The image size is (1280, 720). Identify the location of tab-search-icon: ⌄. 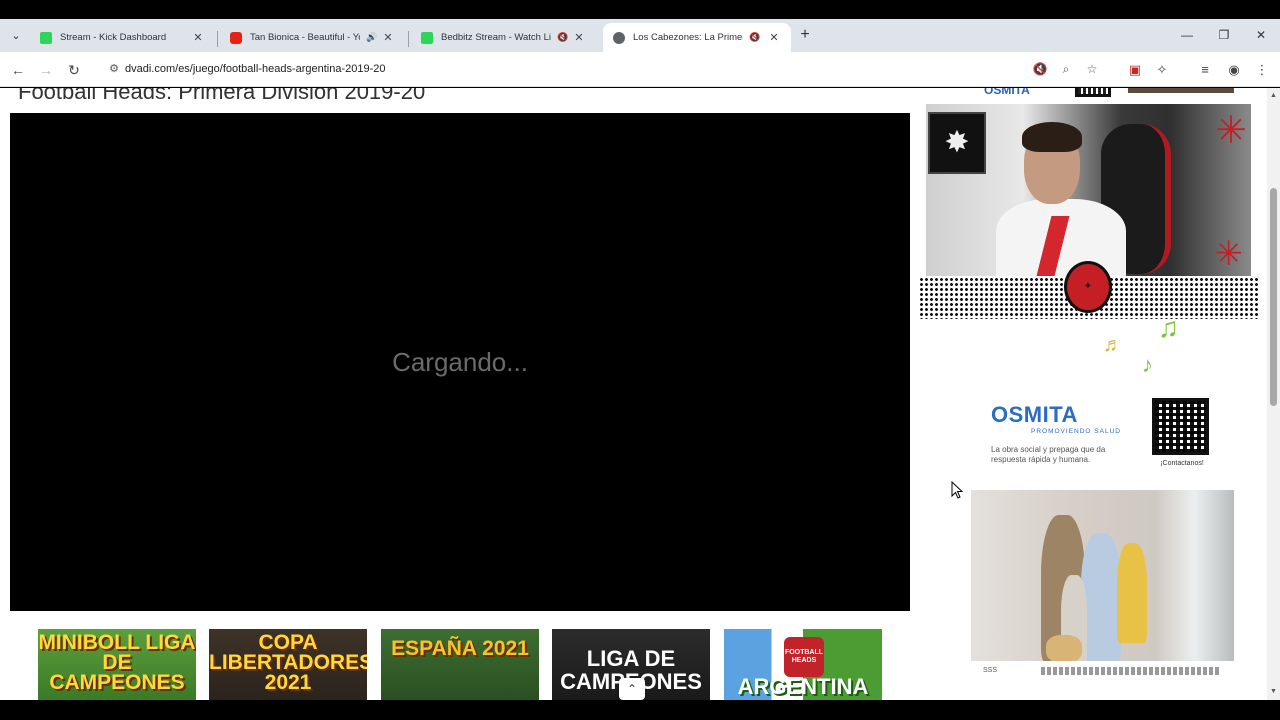
(16, 36).